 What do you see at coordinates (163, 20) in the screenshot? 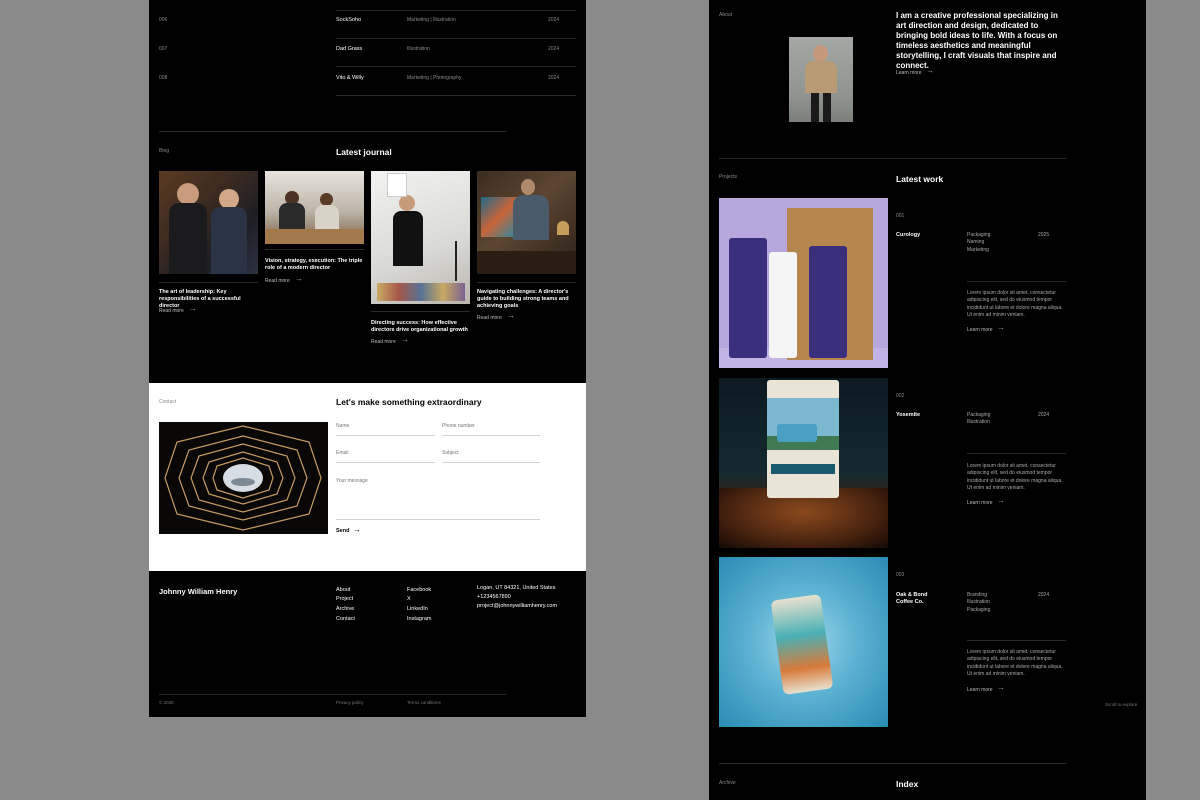
I see `project-row-number: 006` at bounding box center [163, 20].